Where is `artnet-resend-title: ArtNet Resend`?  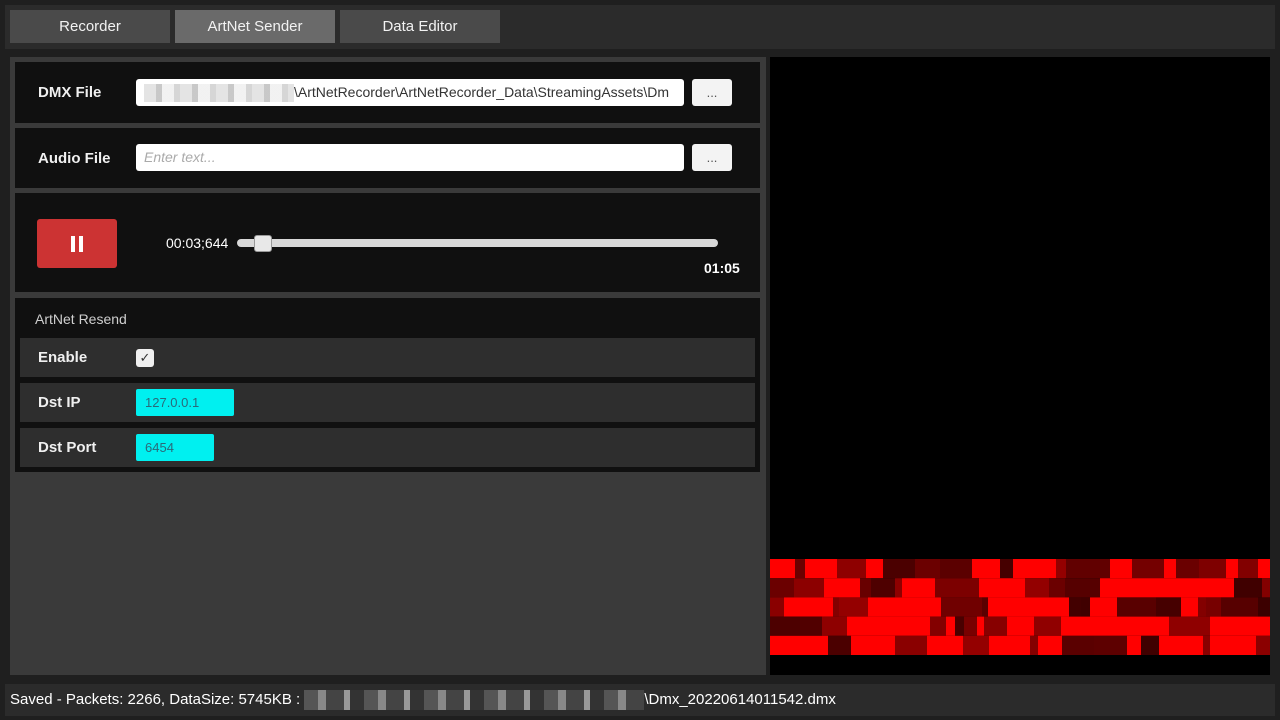
artnet-resend-title: ArtNet Resend is located at coordinates (81, 319).